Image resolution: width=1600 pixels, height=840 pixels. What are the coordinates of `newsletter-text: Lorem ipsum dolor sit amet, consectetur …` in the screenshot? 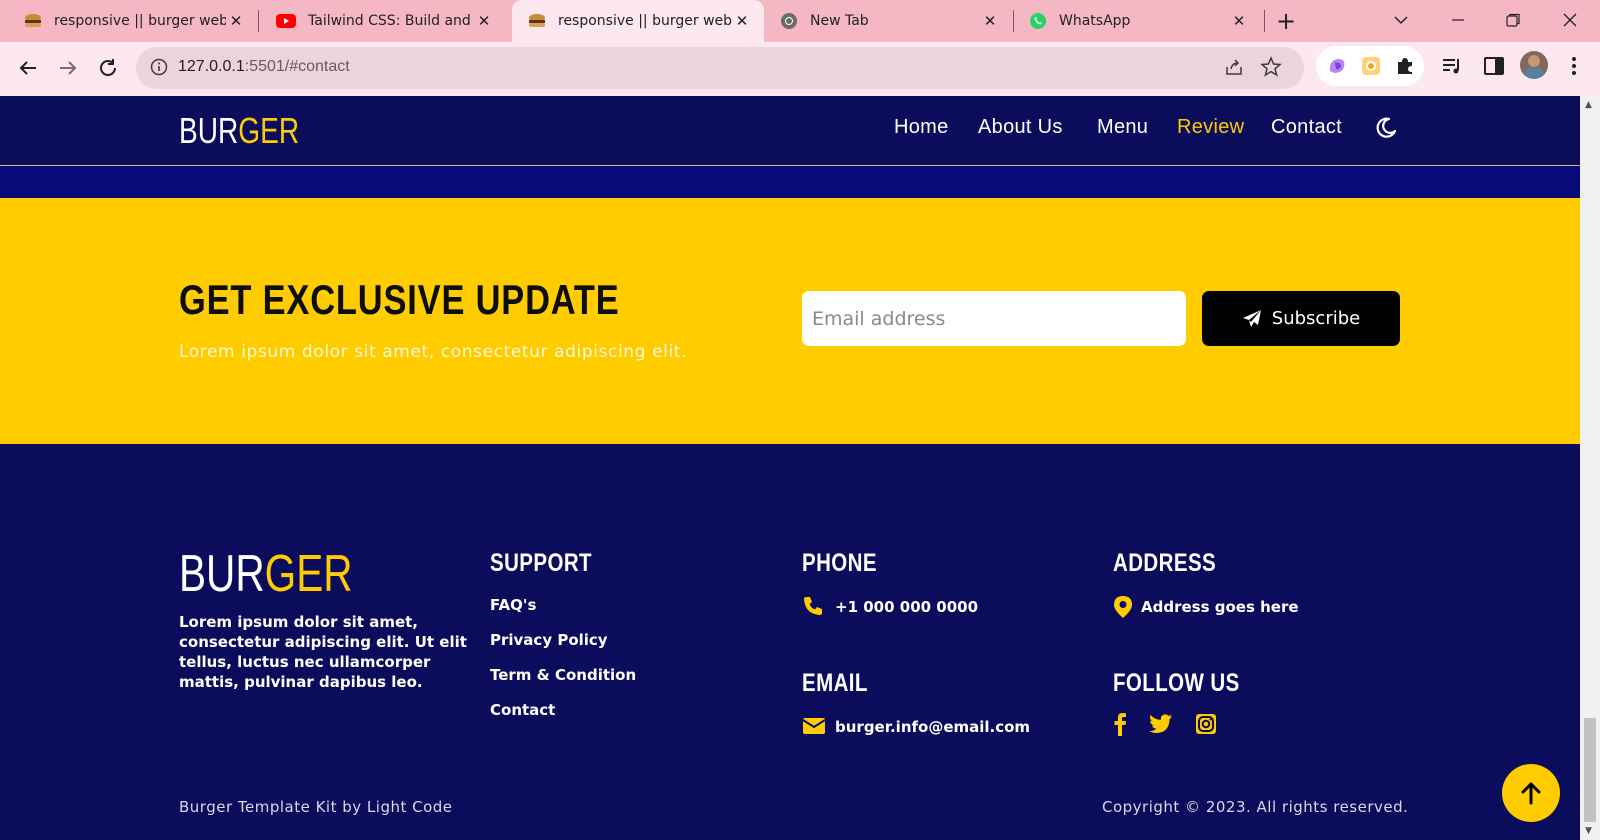 It's located at (433, 352).